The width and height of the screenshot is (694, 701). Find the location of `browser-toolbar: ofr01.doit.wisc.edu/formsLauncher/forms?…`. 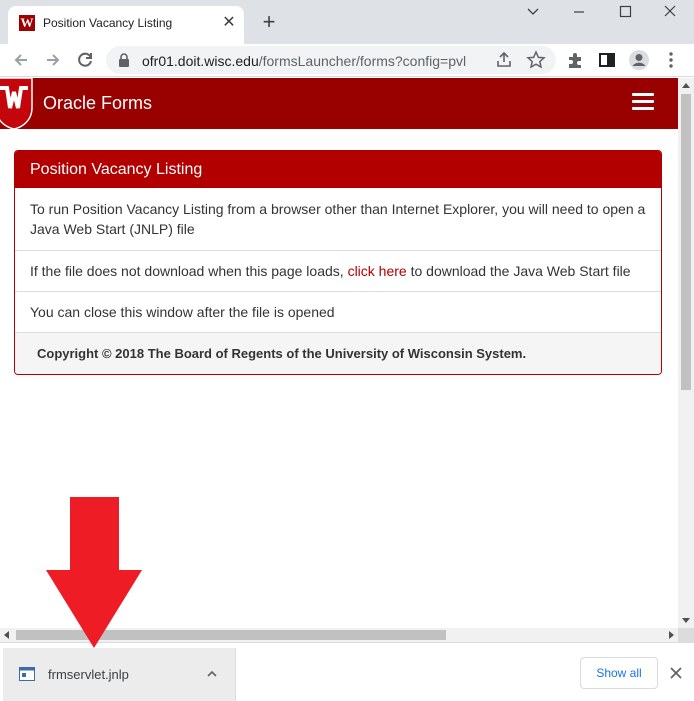

browser-toolbar: ofr01.doit.wisc.edu/formsLauncher/forms?… is located at coordinates (347, 60).